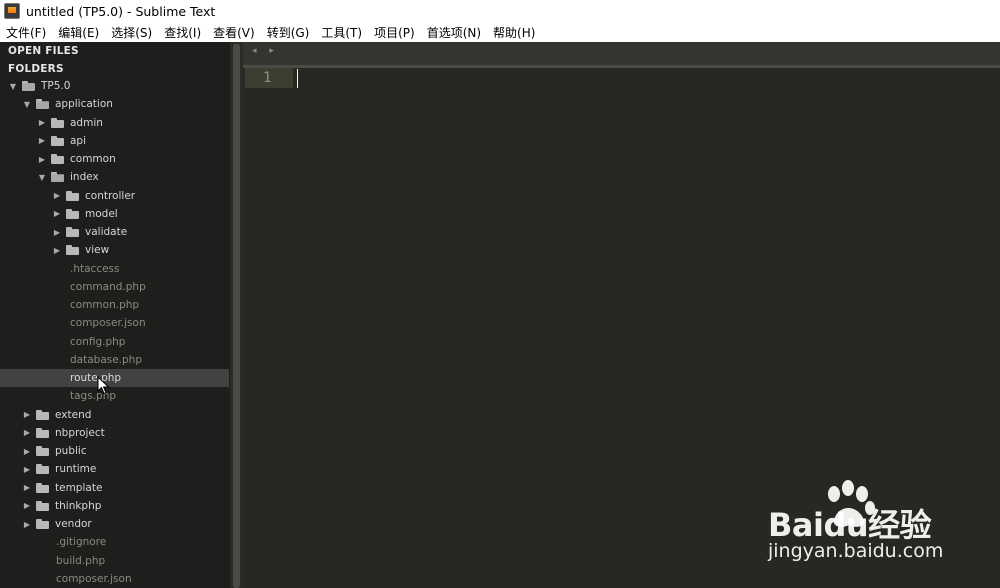 Image resolution: width=1000 pixels, height=588 pixels. Describe the element at coordinates (114, 250) in the screenshot. I see `folder-row: ▶ view` at that location.